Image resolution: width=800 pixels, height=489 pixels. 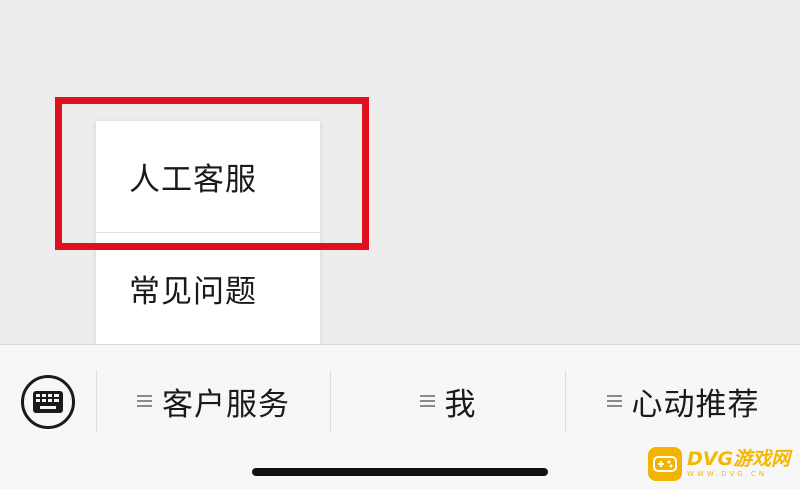 What do you see at coordinates (226, 404) in the screenshot?
I see `menu-tab-label: 客户服务` at bounding box center [226, 404].